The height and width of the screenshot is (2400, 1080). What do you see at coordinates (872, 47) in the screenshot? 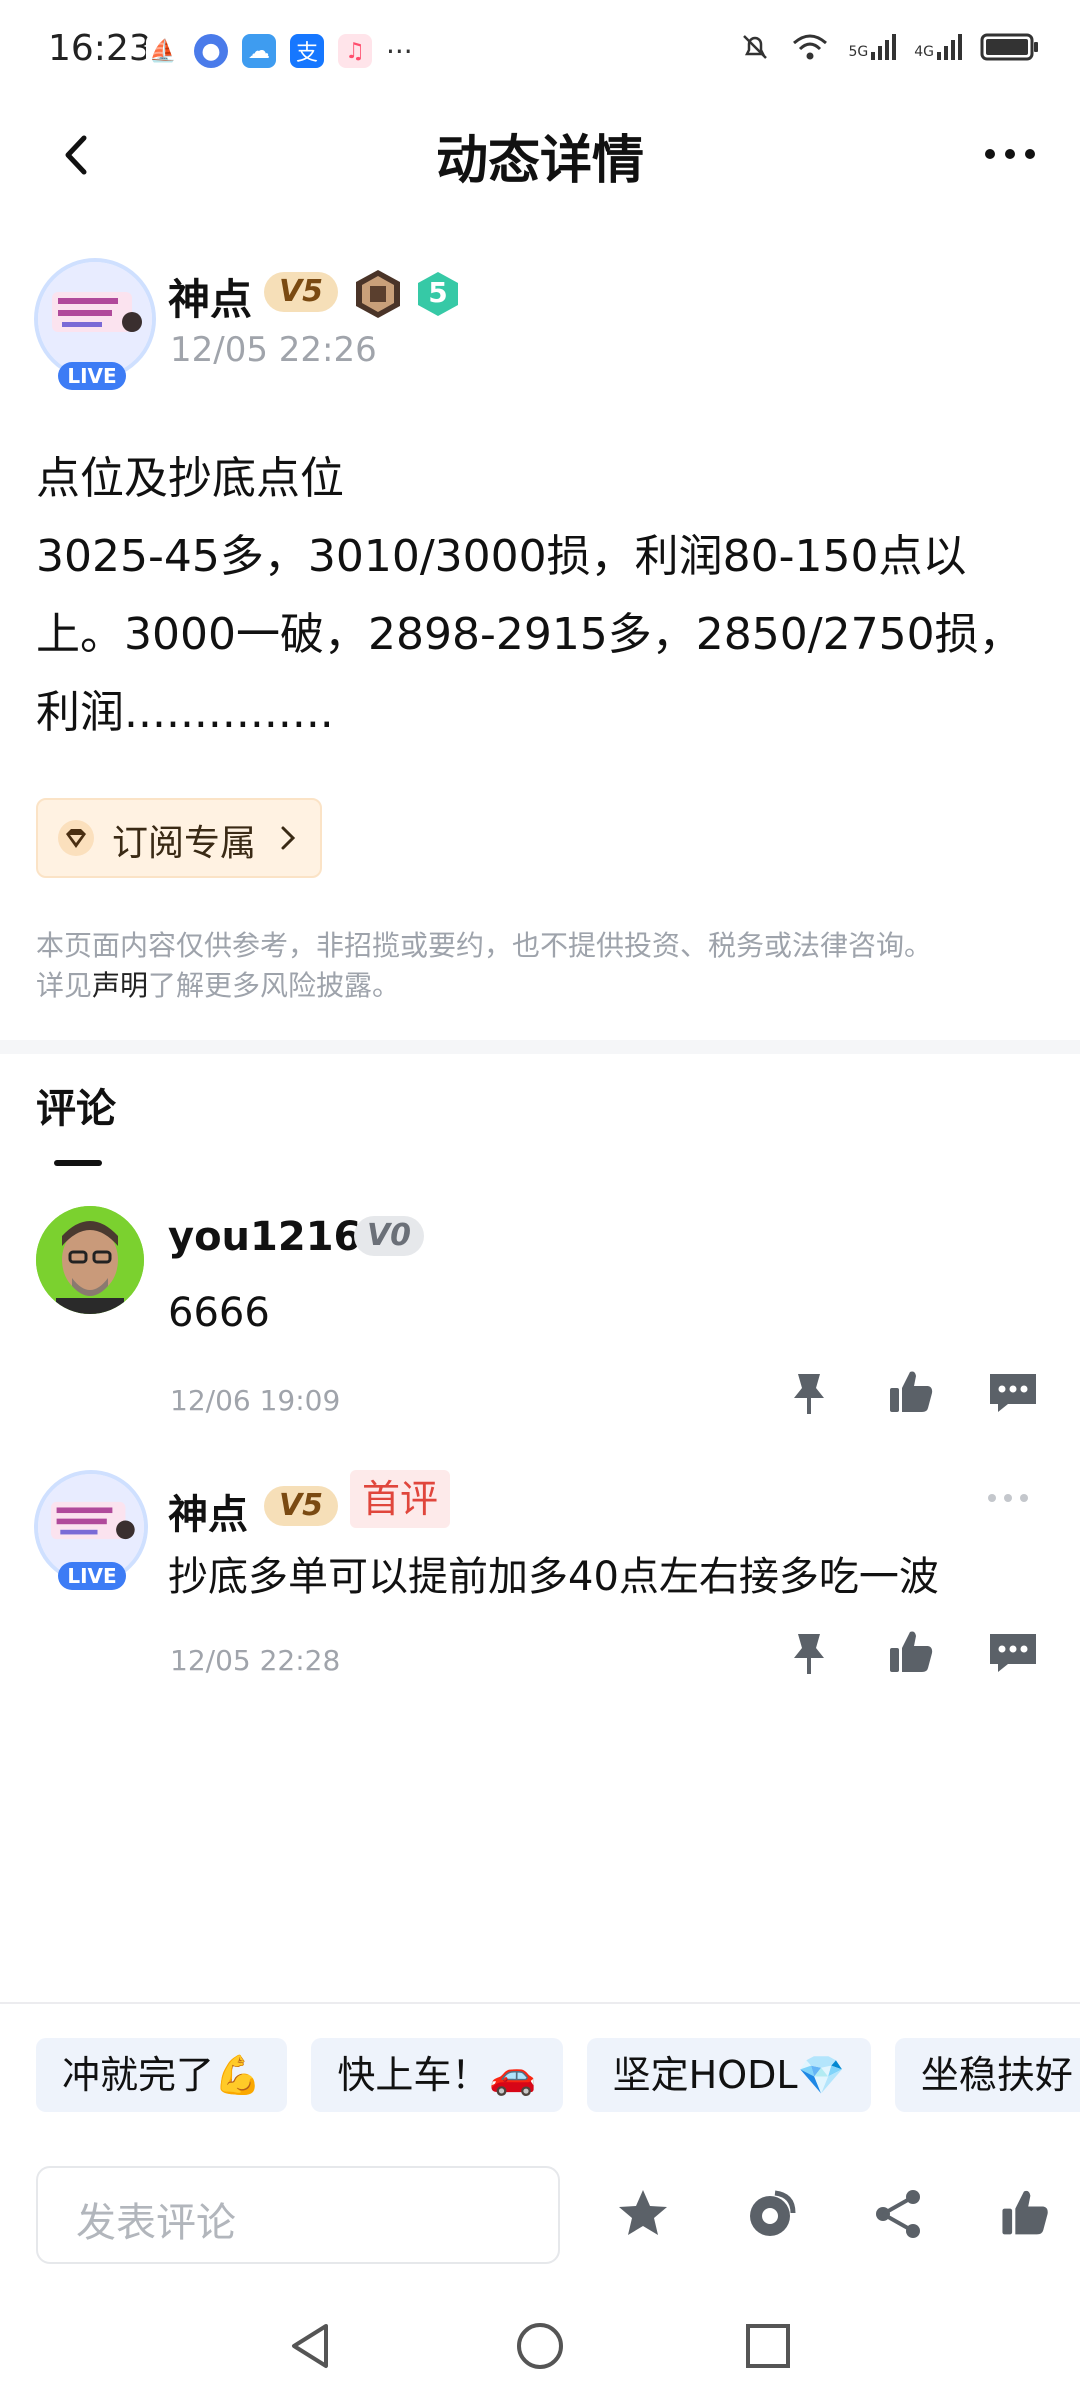
I see `signal-5g-icon: 5G` at bounding box center [872, 47].